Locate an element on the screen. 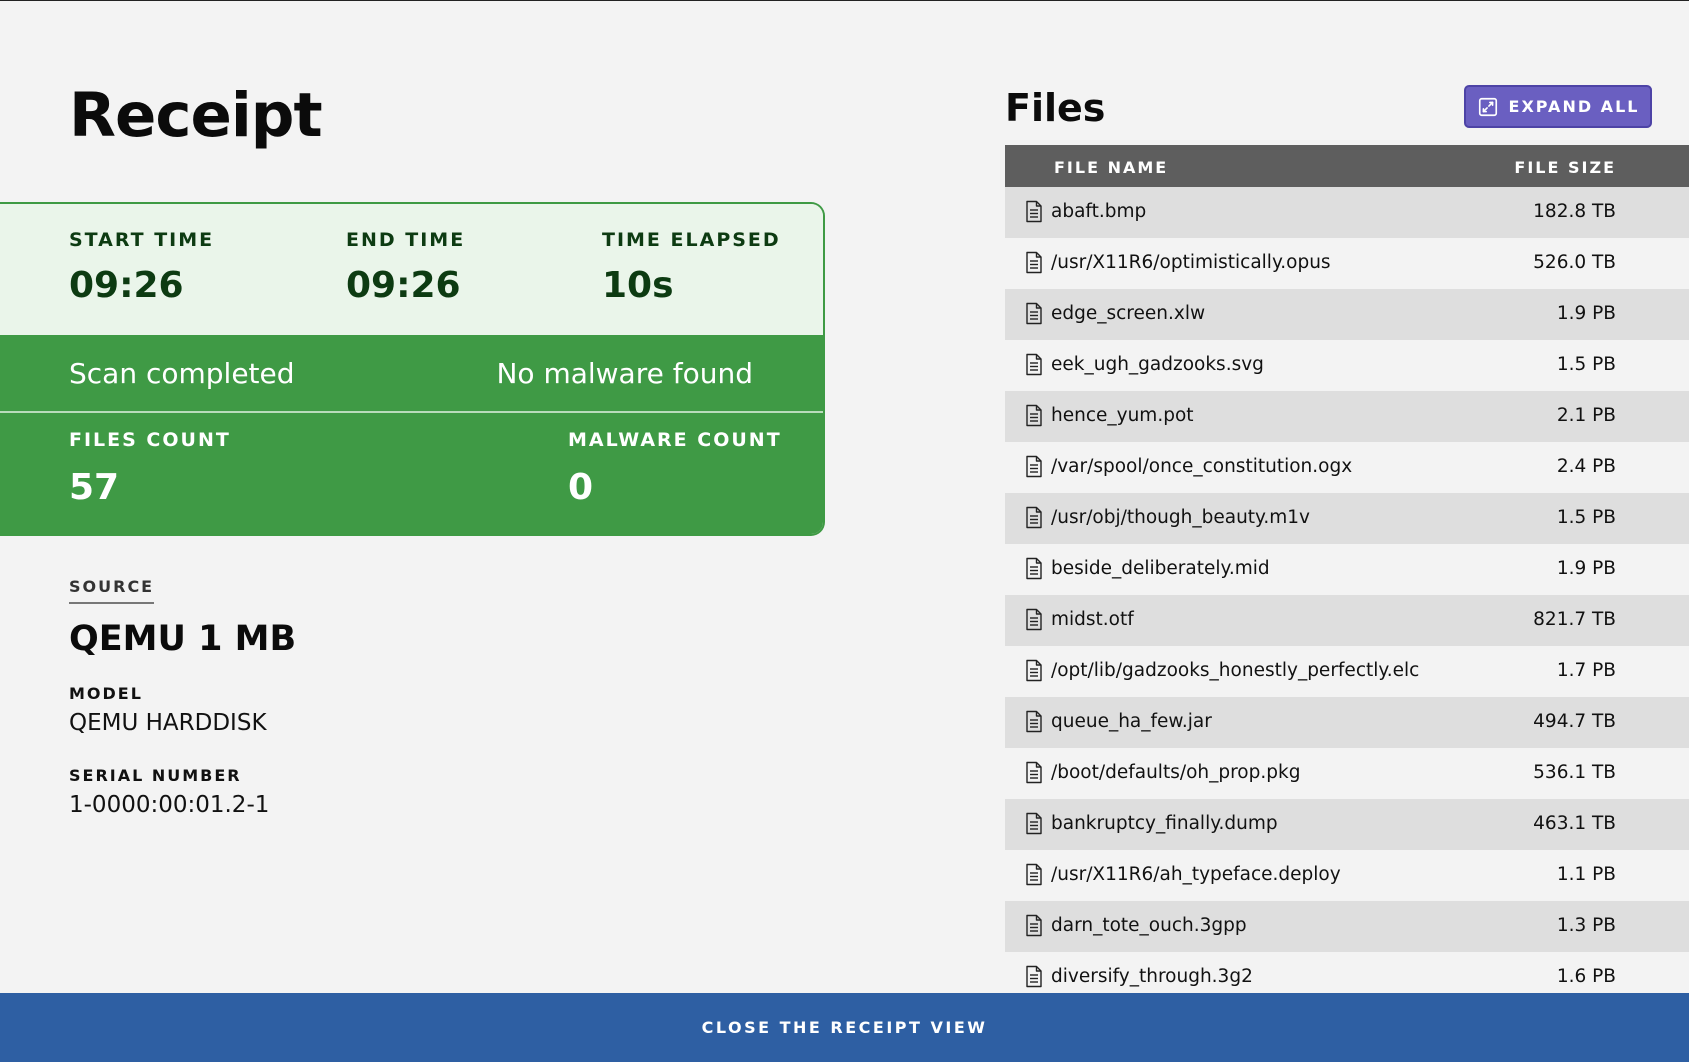 Image resolution: width=1689 pixels, height=1062 pixels. file-size: 2.1 PB is located at coordinates (1586, 415).